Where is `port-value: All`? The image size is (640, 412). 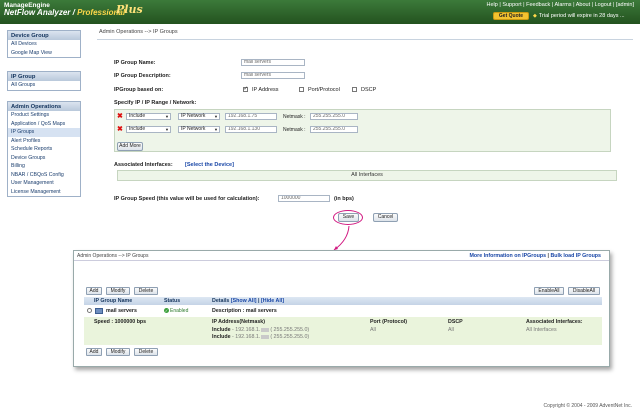
port-value: All is located at coordinates (373, 330).